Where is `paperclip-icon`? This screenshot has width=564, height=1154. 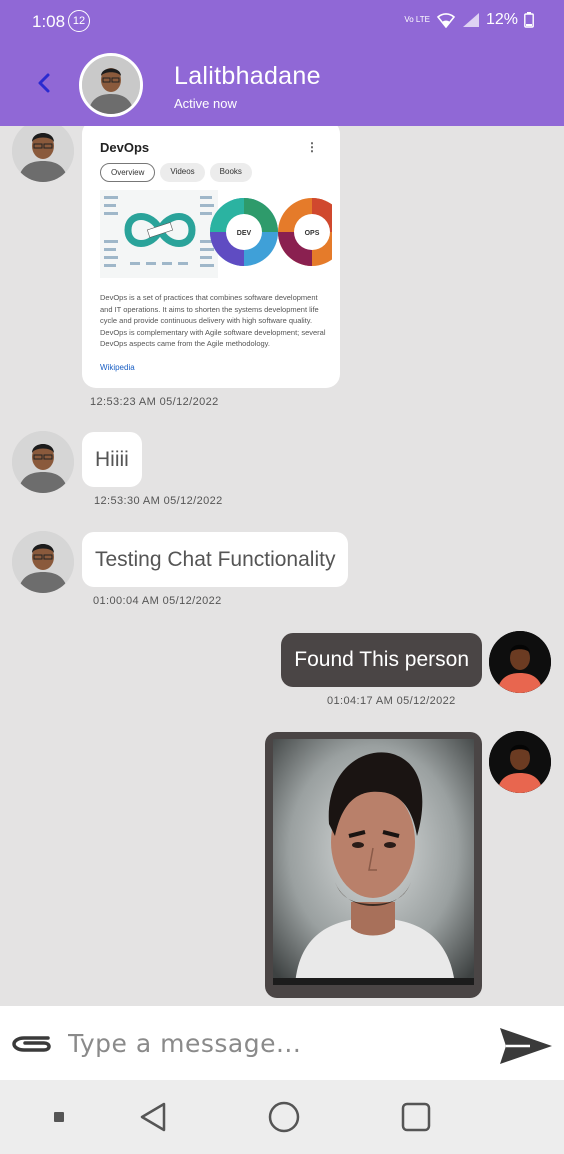 paperclip-icon is located at coordinates (31, 1044).